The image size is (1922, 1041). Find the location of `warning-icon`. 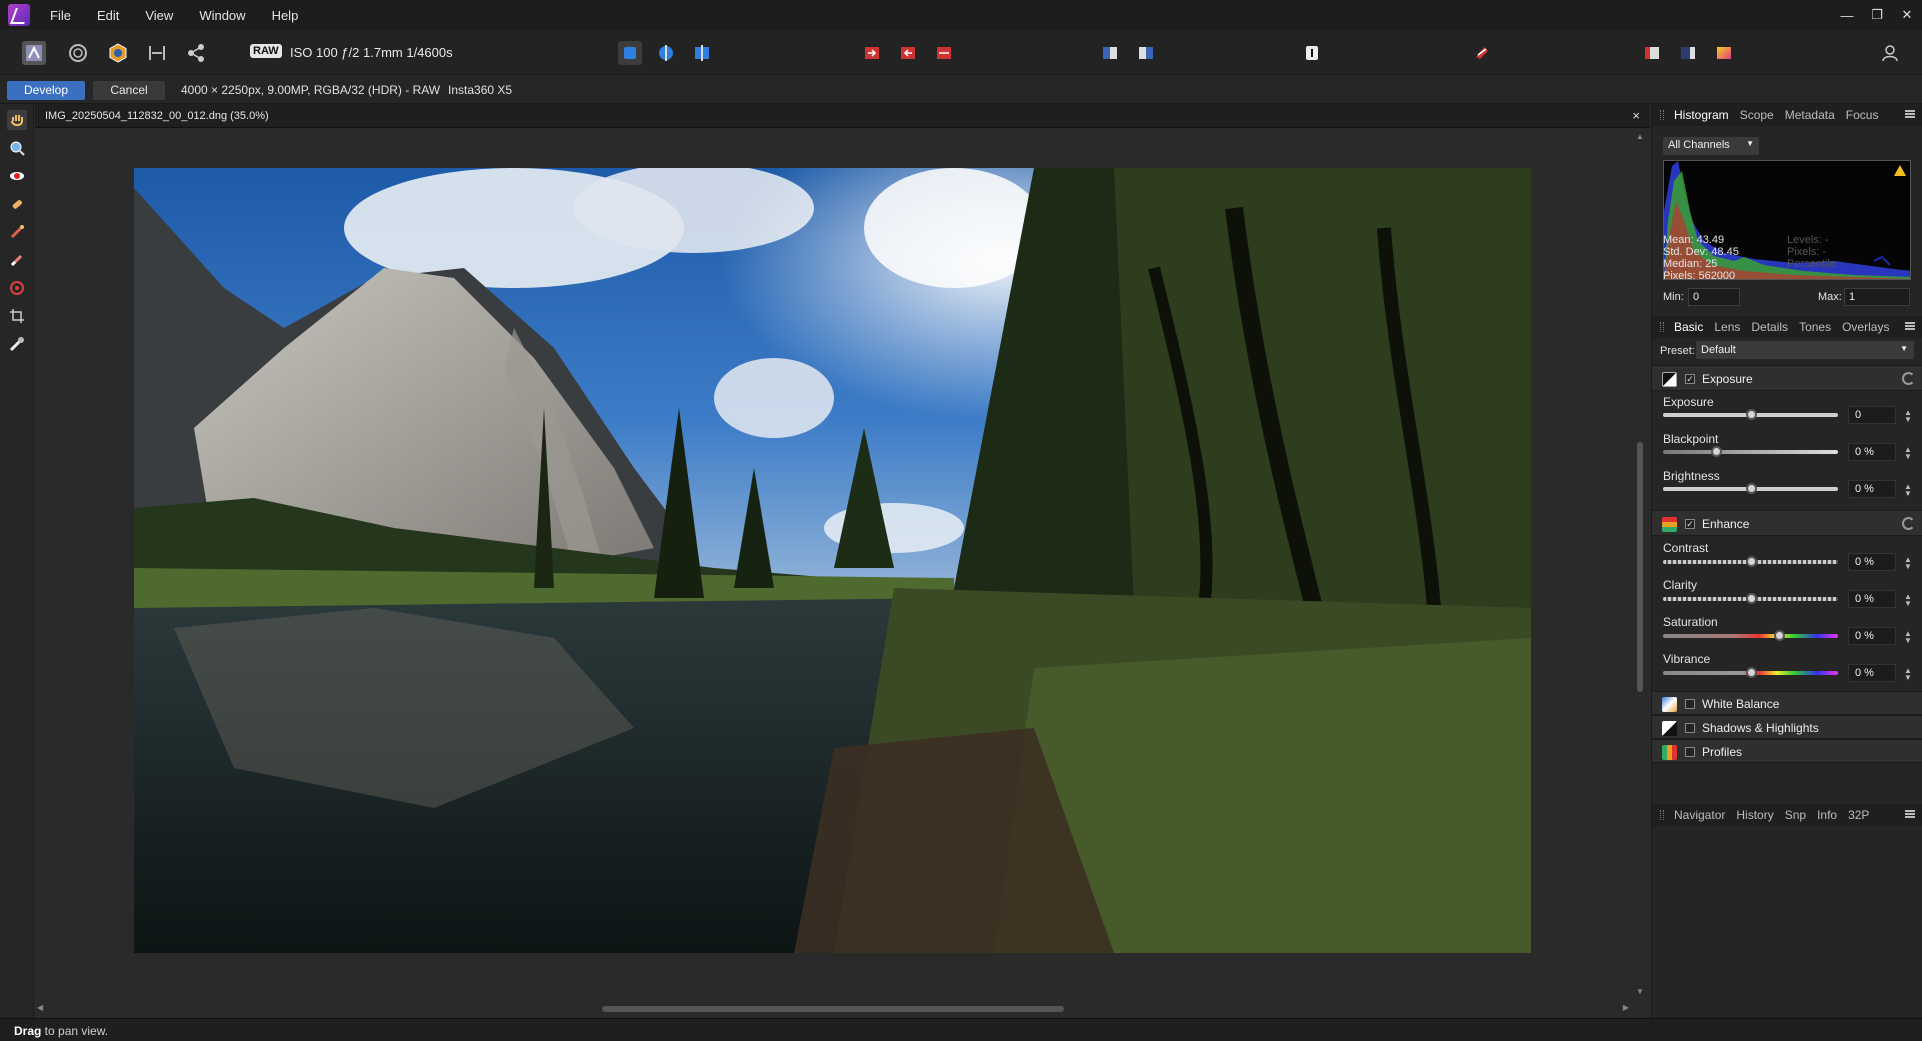

warning-icon is located at coordinates (1900, 170).